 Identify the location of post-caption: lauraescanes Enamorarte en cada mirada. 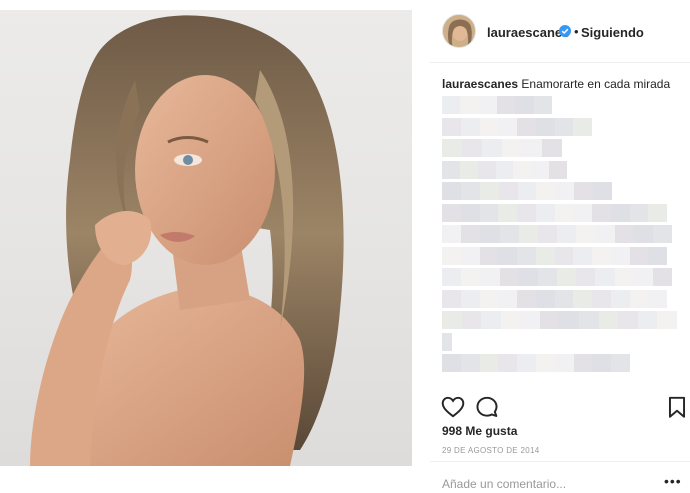
(556, 84).